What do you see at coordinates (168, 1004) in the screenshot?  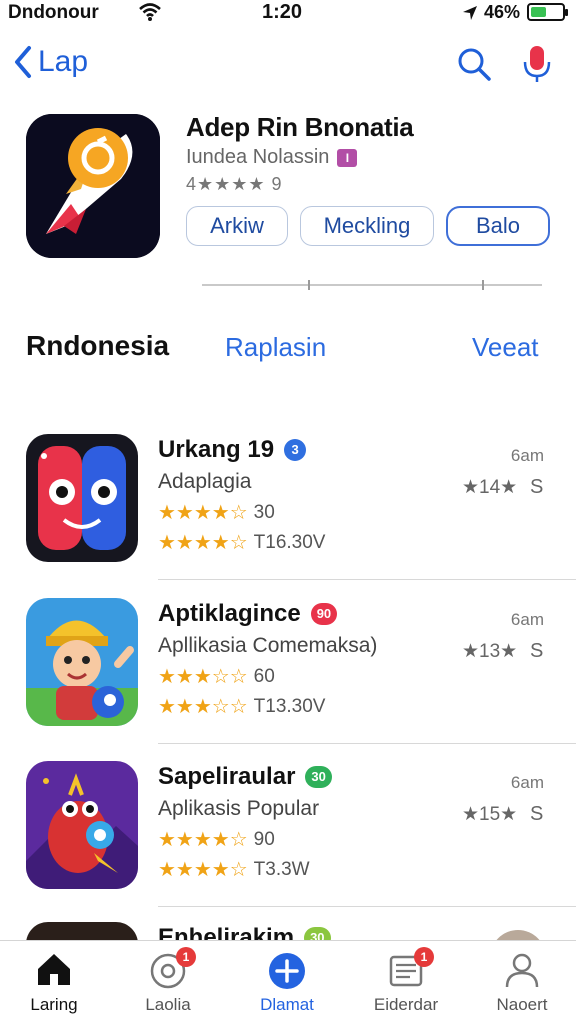 I see `tab-label: Laolia` at bounding box center [168, 1004].